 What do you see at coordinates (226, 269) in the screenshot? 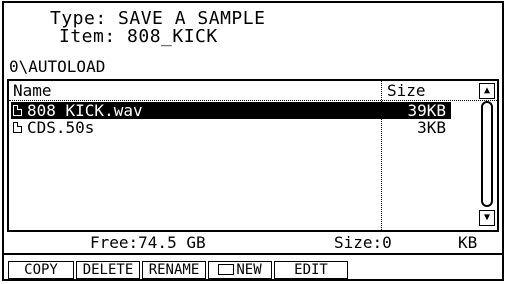
I see `folder-icon` at bounding box center [226, 269].